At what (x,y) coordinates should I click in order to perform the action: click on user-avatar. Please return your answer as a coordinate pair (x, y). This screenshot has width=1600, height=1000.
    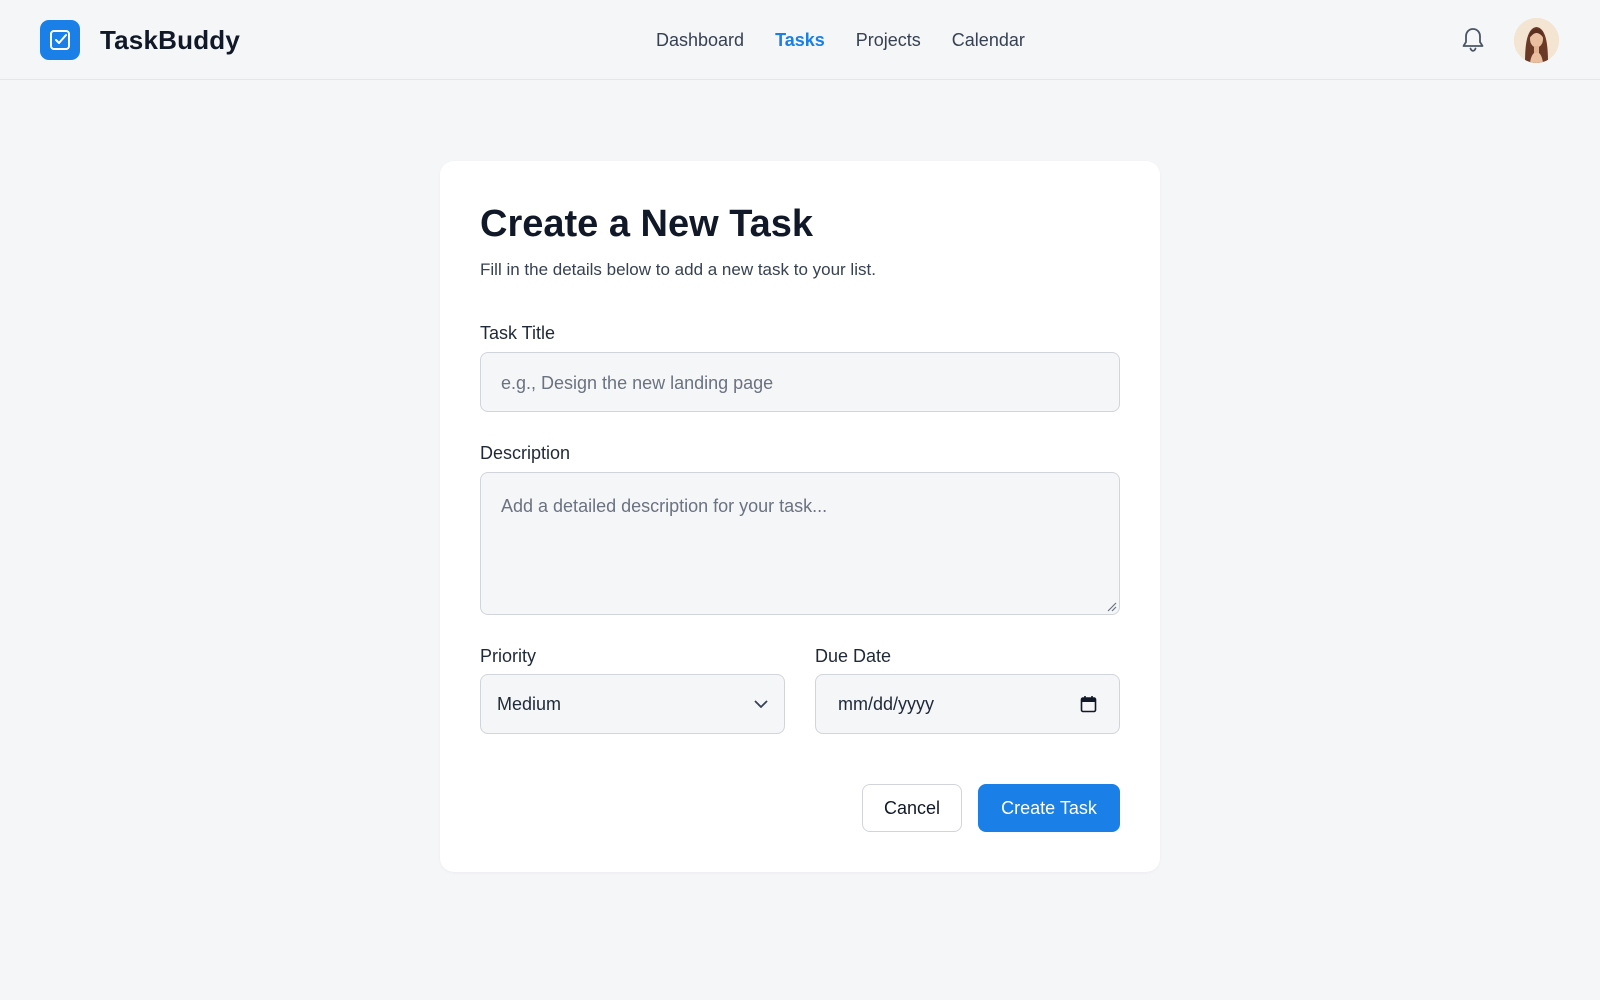
    Looking at the image, I should click on (1536, 40).